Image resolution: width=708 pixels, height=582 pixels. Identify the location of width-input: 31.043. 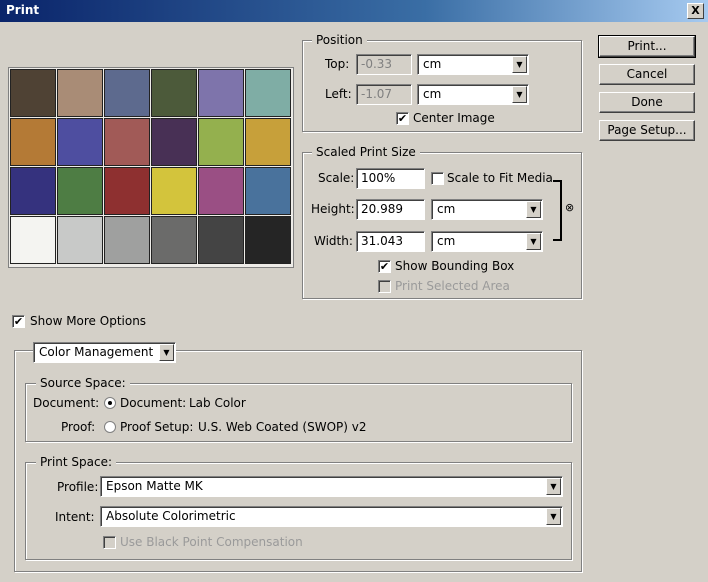
(390, 241).